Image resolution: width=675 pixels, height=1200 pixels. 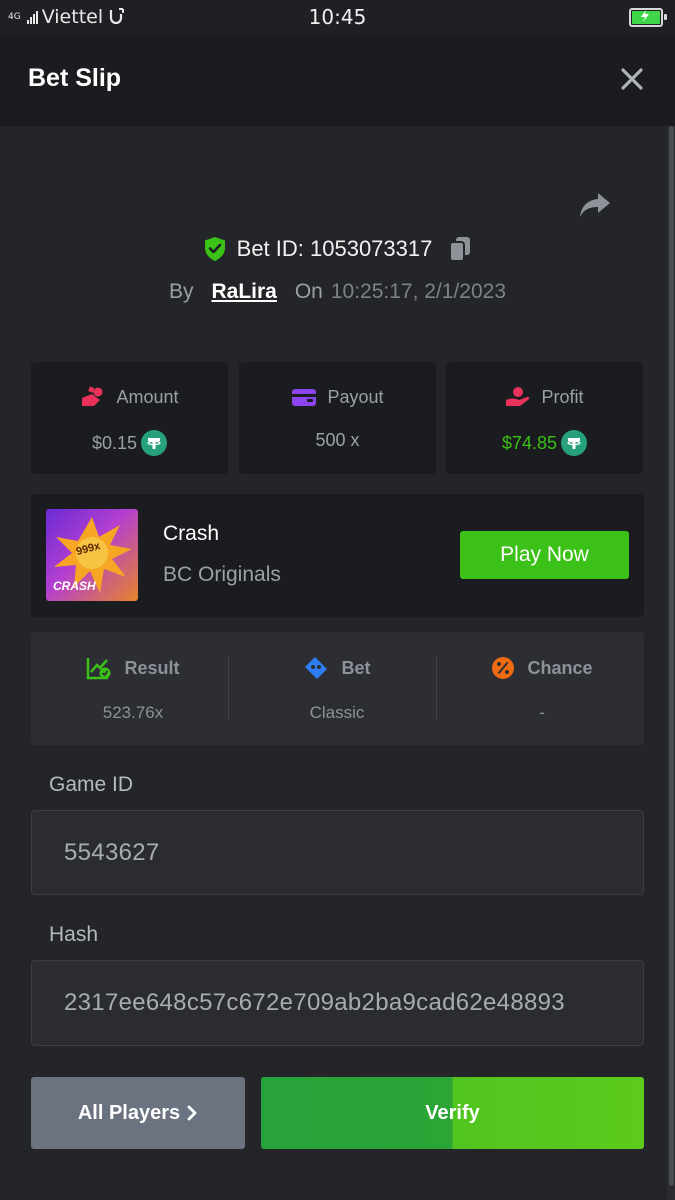 I want to click on bet-type-header: Bet, so click(x=337, y=668).